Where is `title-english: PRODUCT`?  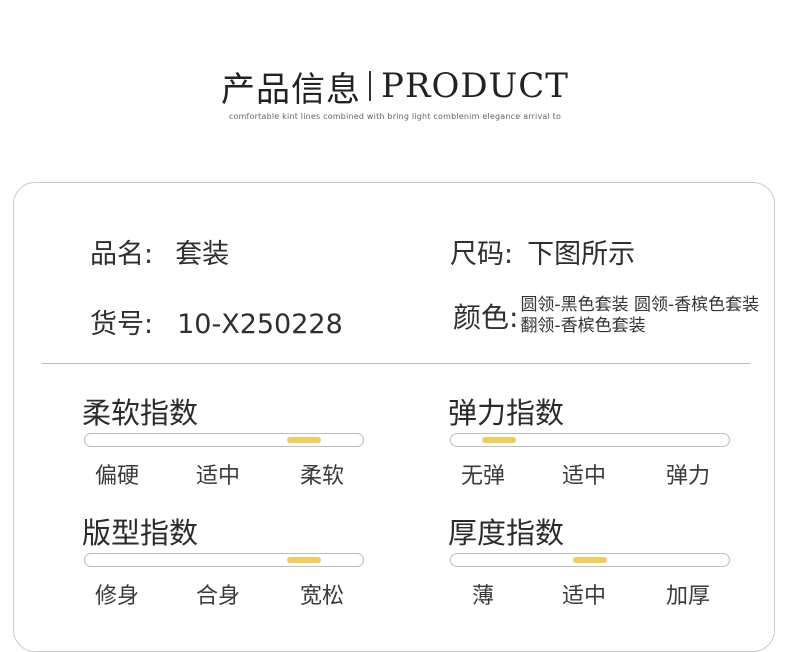 title-english: PRODUCT is located at coordinates (475, 86).